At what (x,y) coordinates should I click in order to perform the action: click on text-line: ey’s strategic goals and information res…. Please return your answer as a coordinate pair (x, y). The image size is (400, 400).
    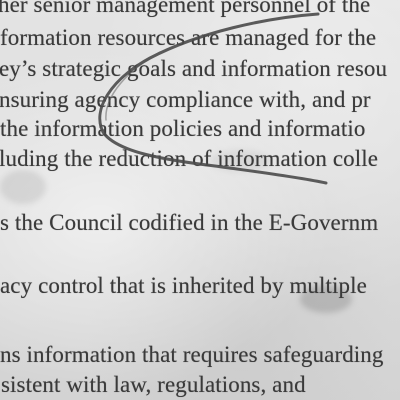
    Looking at the image, I should click on (194, 68).